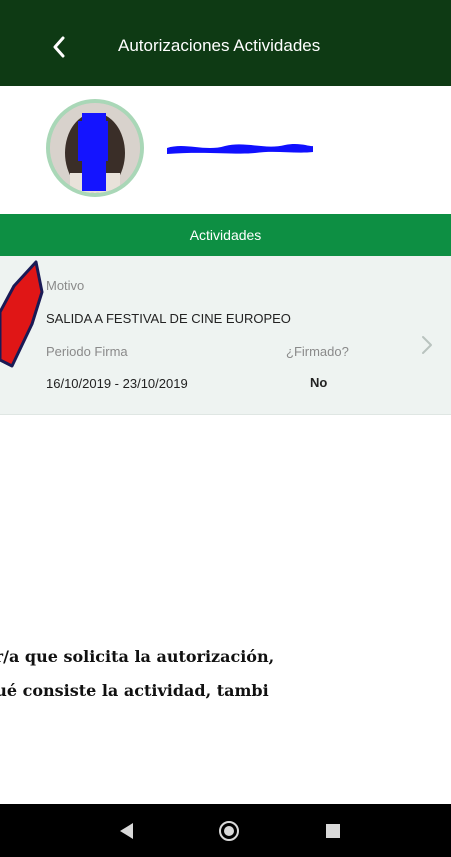  I want to click on motivo-label: Motivo, so click(65, 285).